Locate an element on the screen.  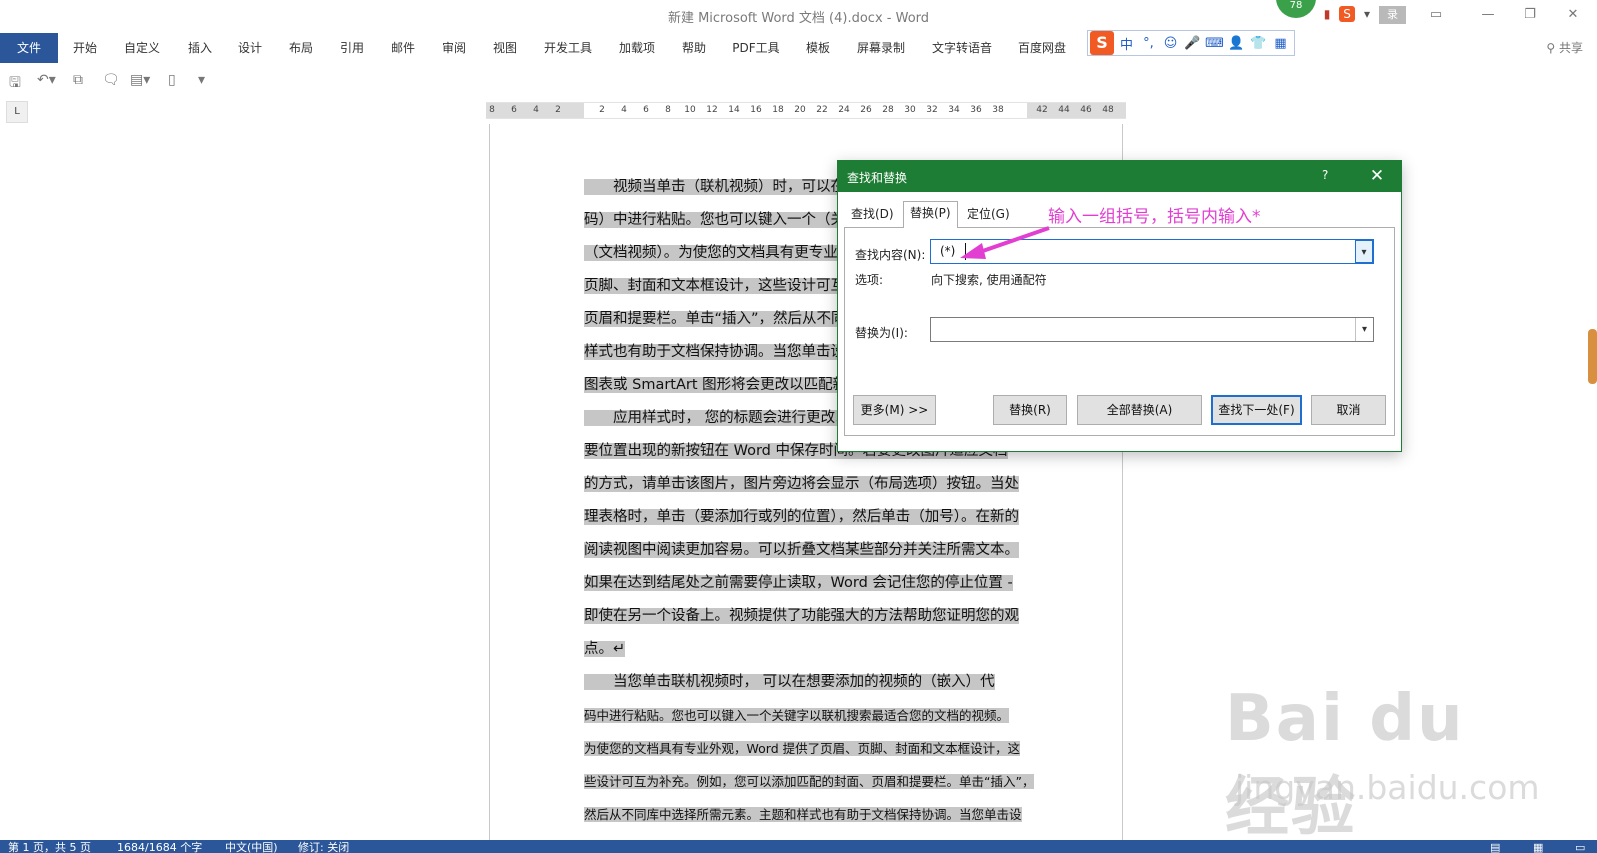
ime-menu-icon: ▦ is located at coordinates (1280, 43).